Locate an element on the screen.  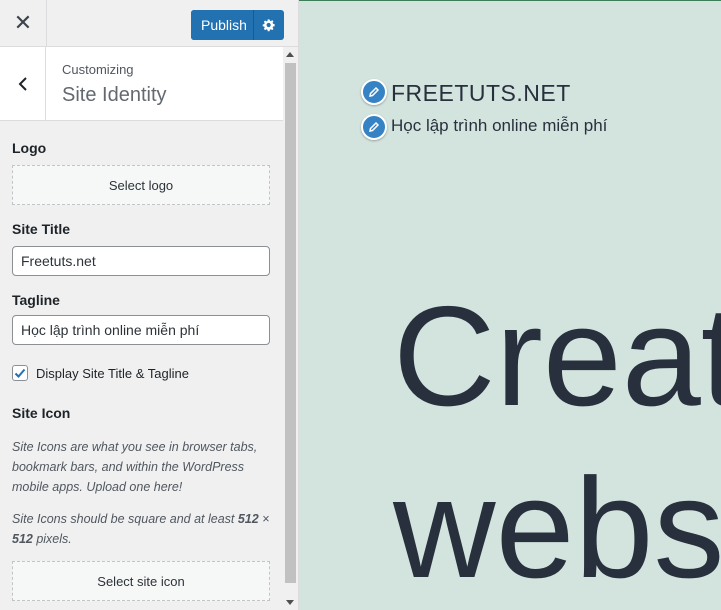
display-title-tagline-checkbox is located at coordinates (20, 373).